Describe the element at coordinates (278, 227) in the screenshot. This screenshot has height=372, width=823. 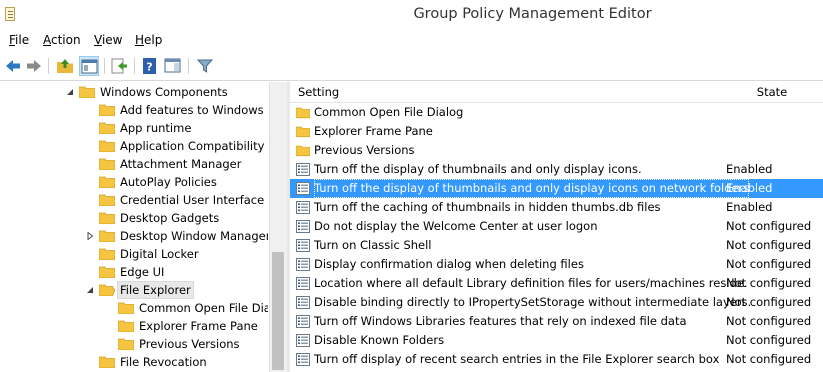
I see `tree-scrollbar` at that location.